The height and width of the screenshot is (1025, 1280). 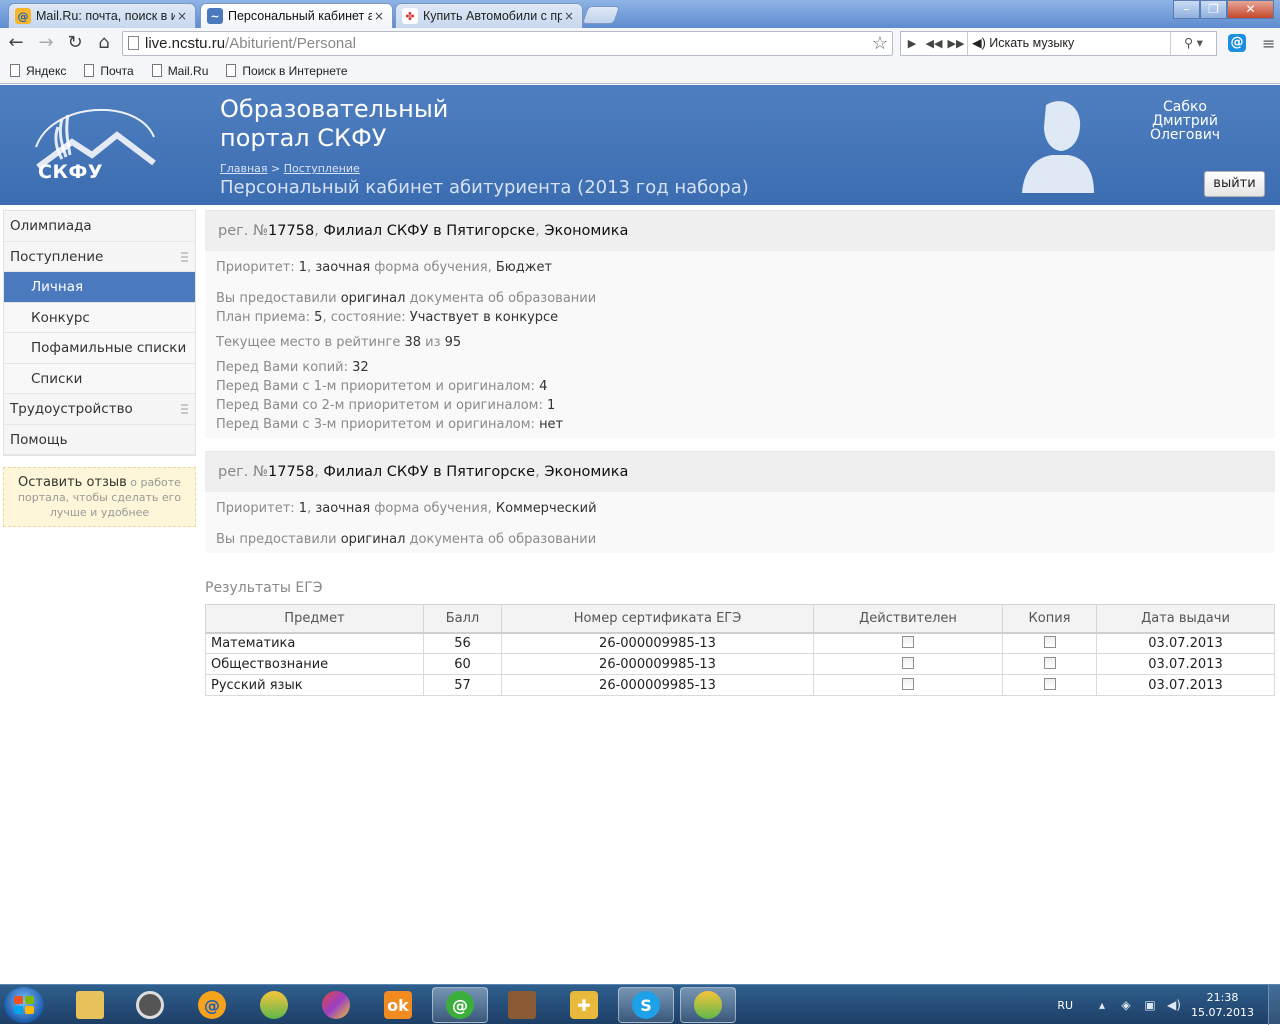 What do you see at coordinates (1268, 43) in the screenshot?
I see `wrench-menu-icon: ≡` at bounding box center [1268, 43].